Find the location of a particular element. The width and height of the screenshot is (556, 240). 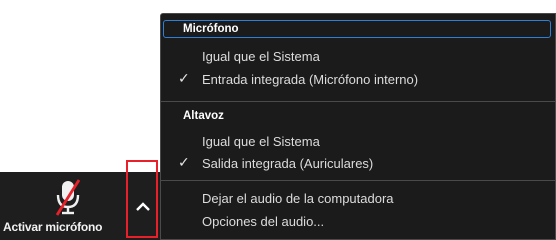

chevron-up-icon is located at coordinates (143, 206).